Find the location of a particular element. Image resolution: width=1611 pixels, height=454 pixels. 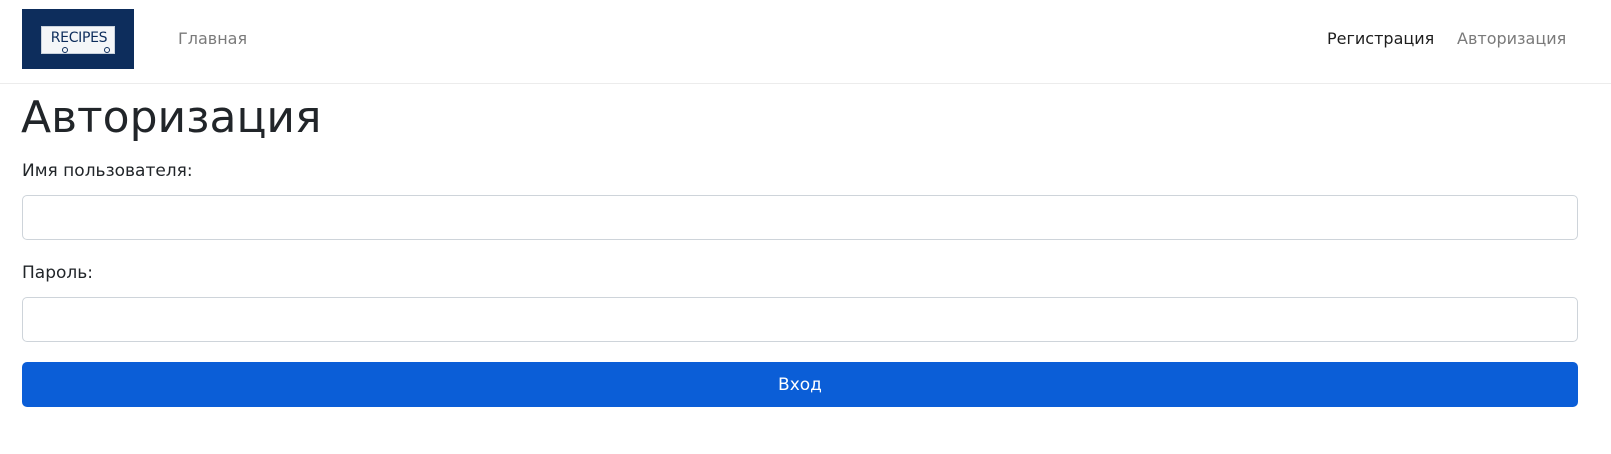

nav-register-link: Регистрация is located at coordinates (1380, 39).